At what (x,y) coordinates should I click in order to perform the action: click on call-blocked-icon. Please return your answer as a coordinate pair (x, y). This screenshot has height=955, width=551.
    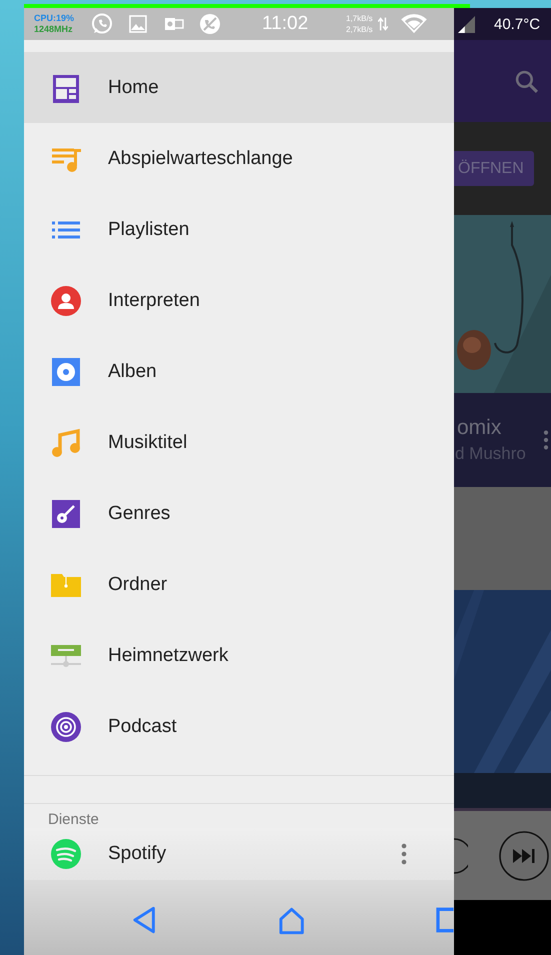
    Looking at the image, I should click on (210, 24).